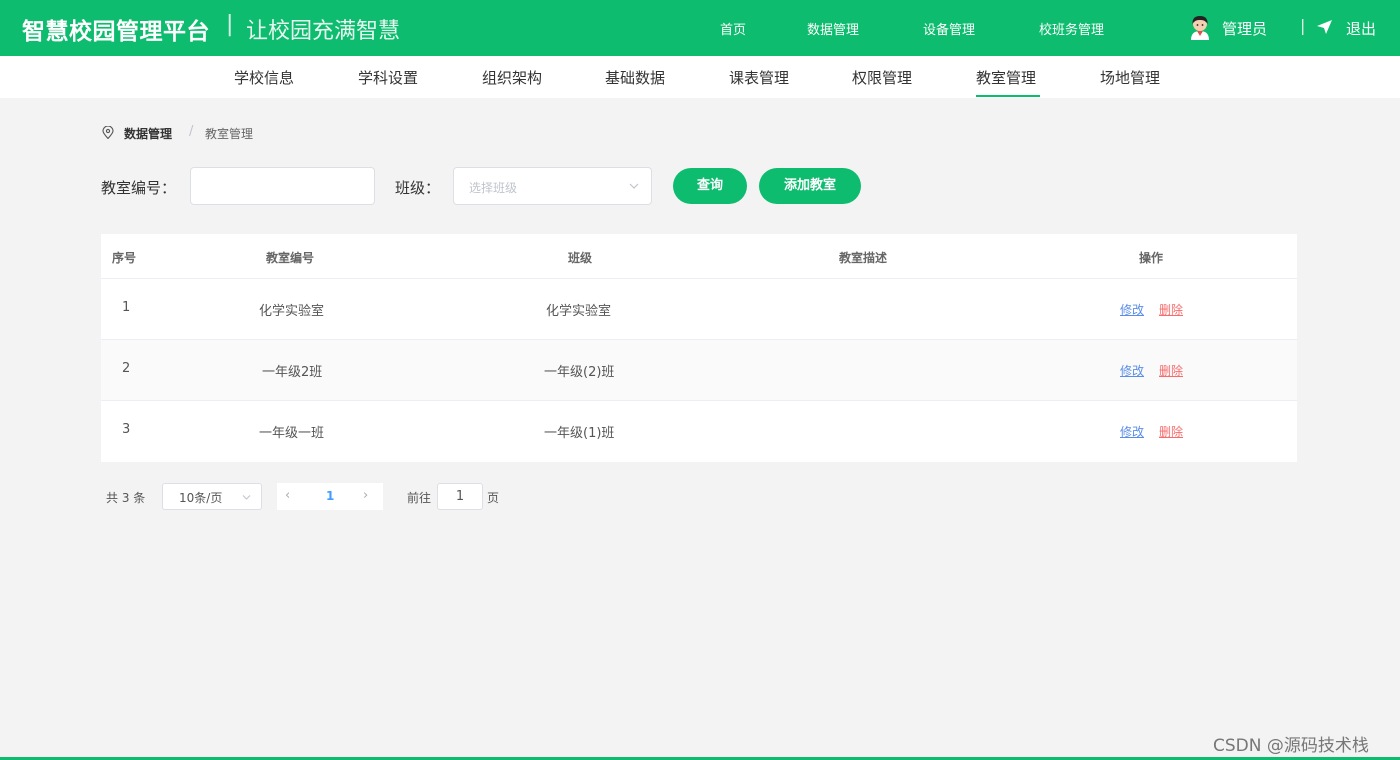 The image size is (1400, 760). I want to click on page-number-current: 1, so click(330, 496).